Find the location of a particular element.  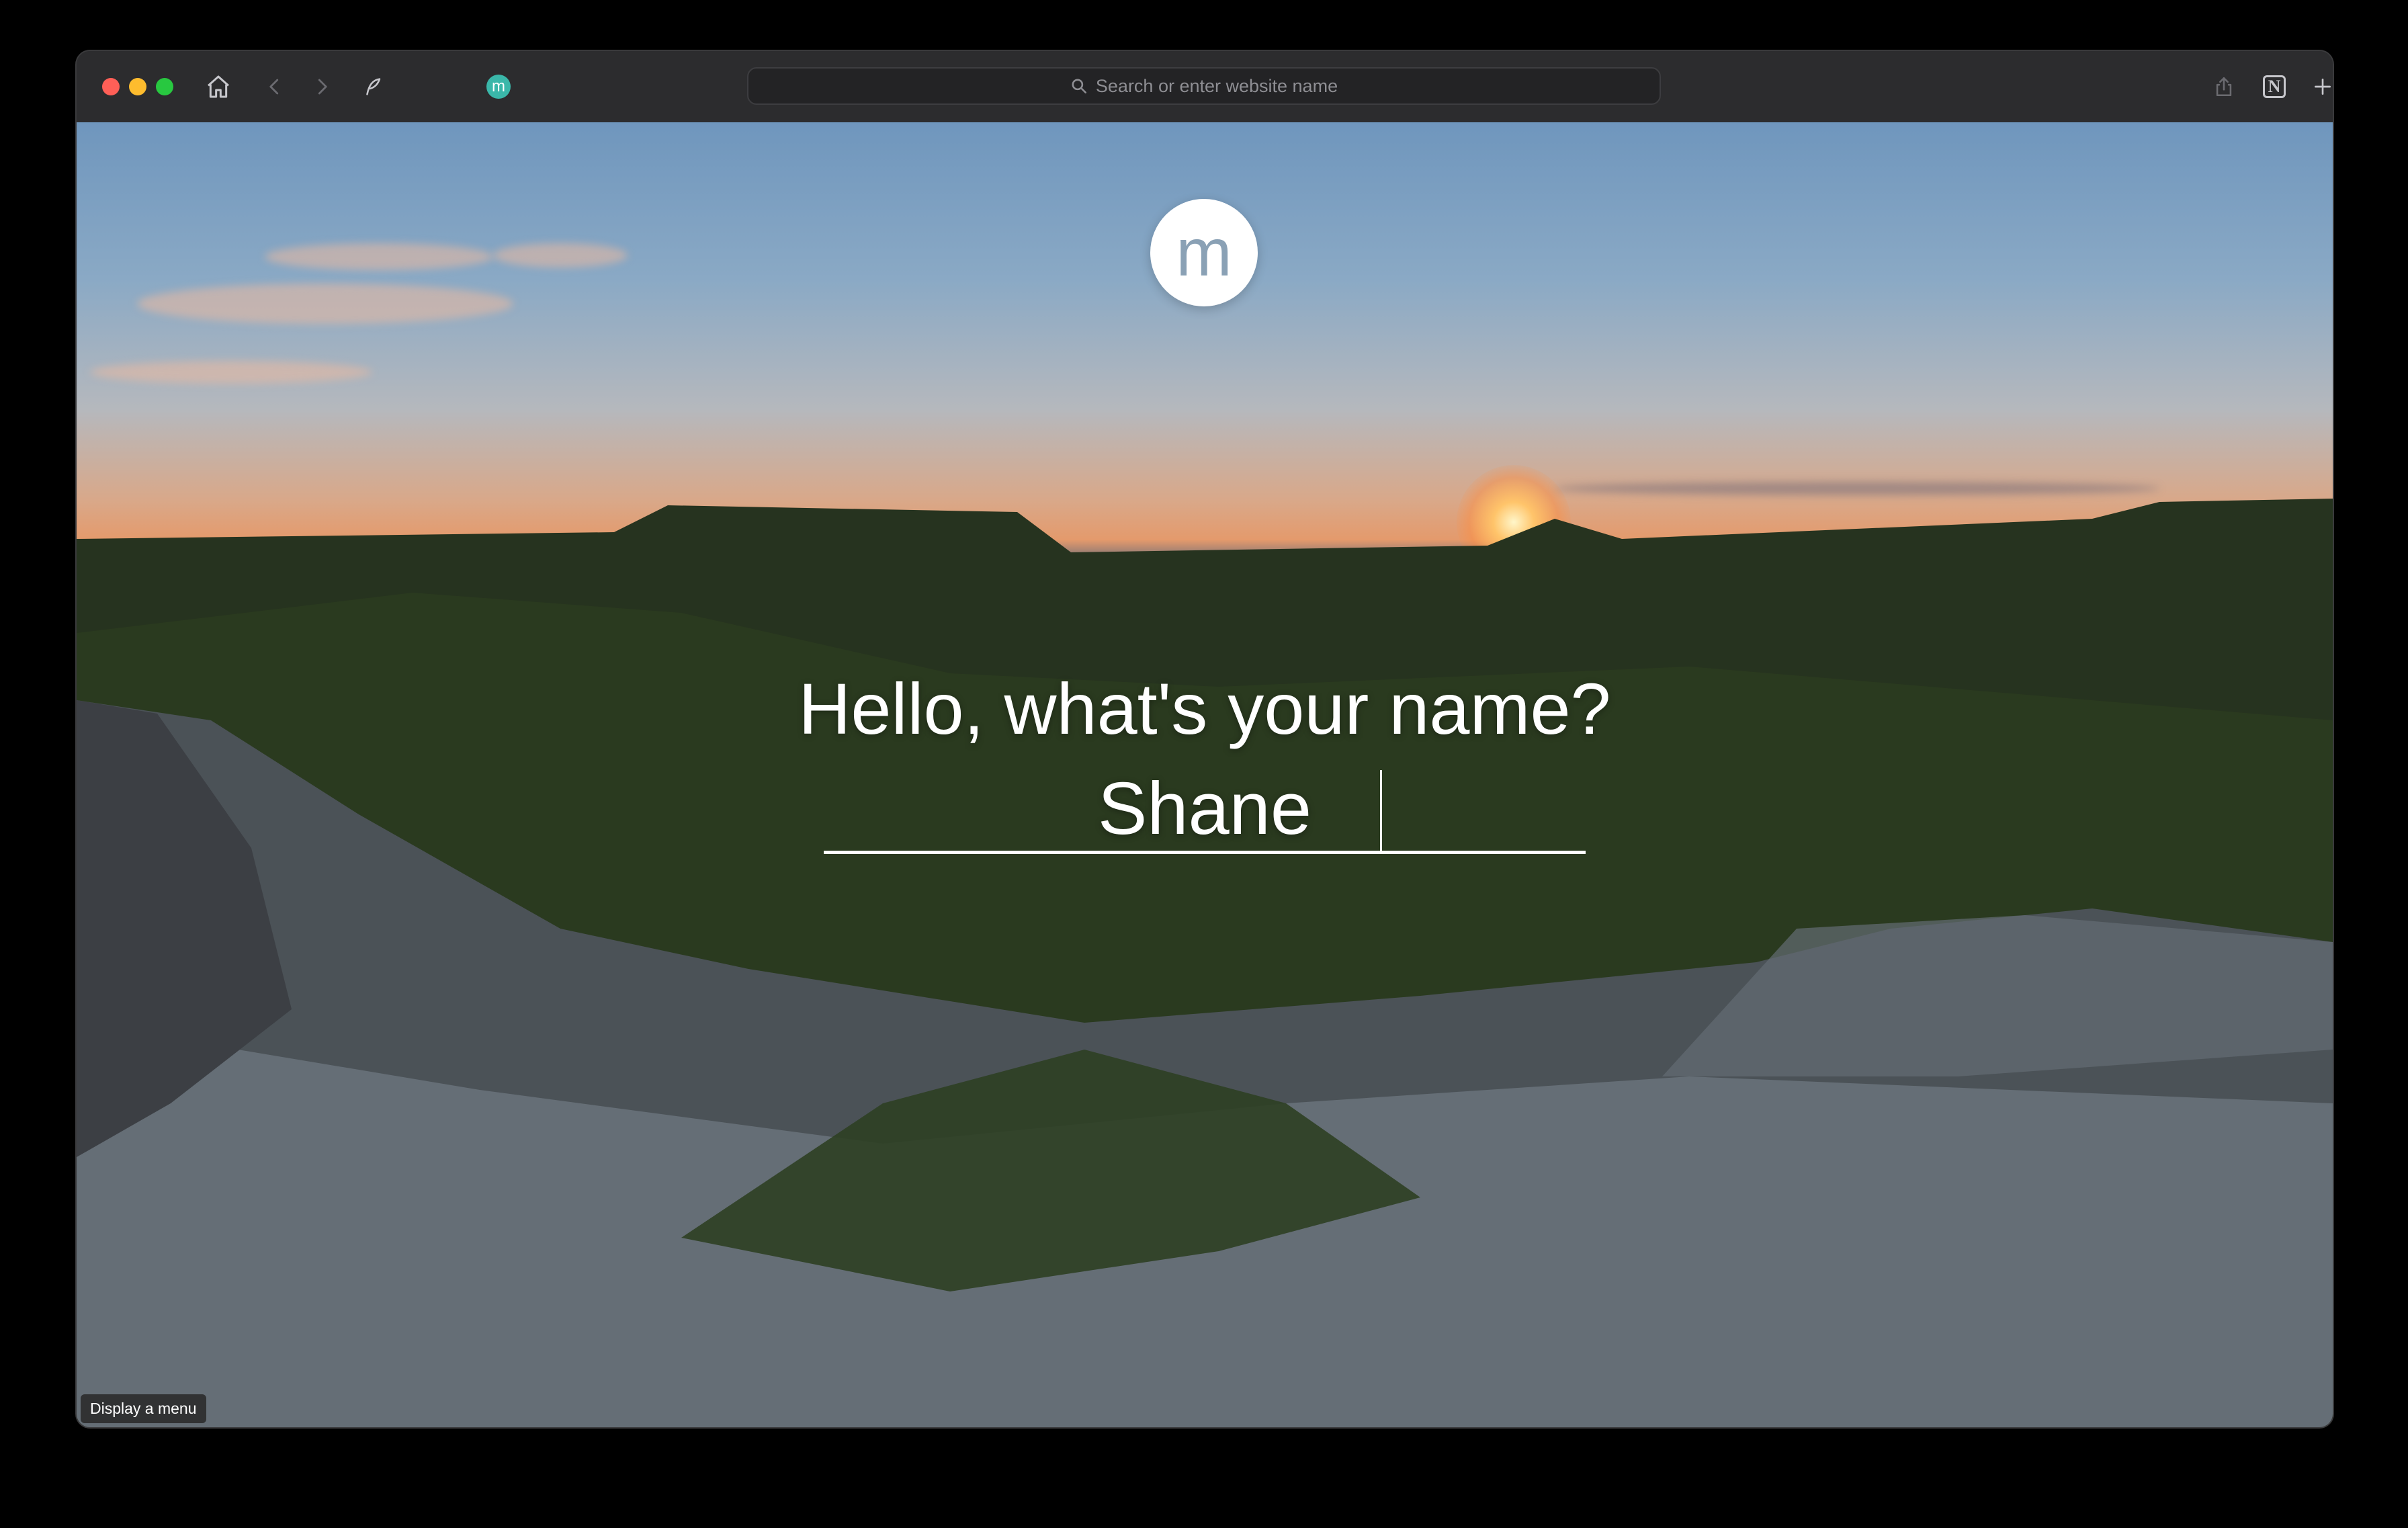

notion-icon: N is located at coordinates (2274, 86).